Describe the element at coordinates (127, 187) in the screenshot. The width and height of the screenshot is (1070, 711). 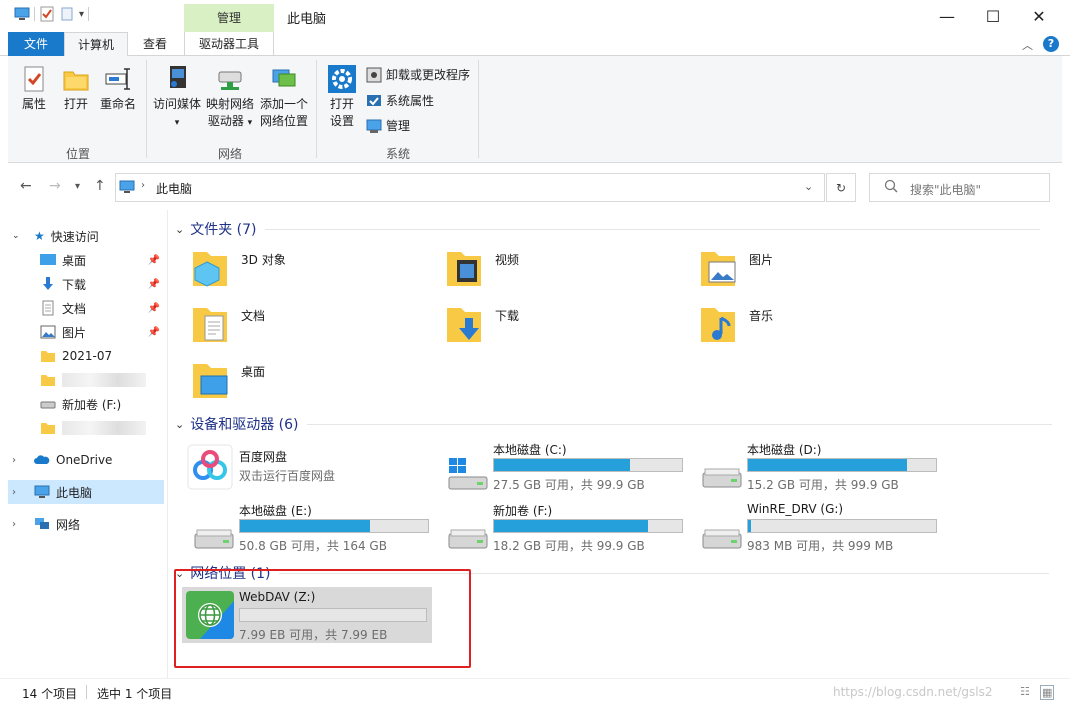
I see `this-pc-icon` at that location.